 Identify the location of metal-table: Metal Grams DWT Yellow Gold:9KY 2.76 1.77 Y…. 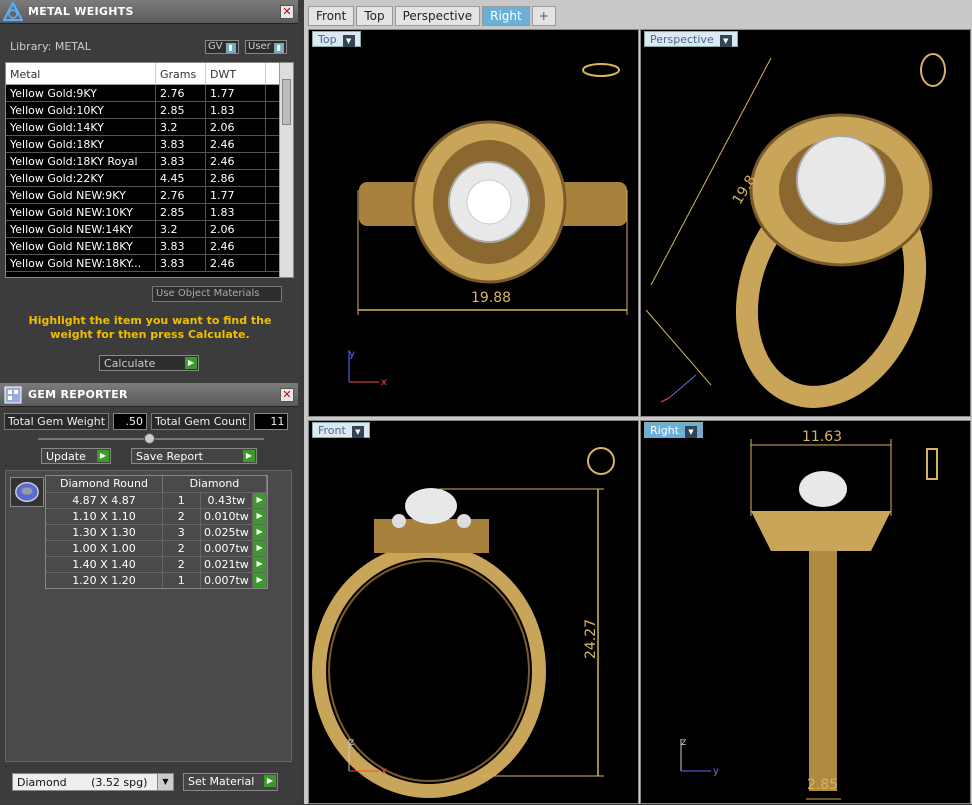
(149, 170).